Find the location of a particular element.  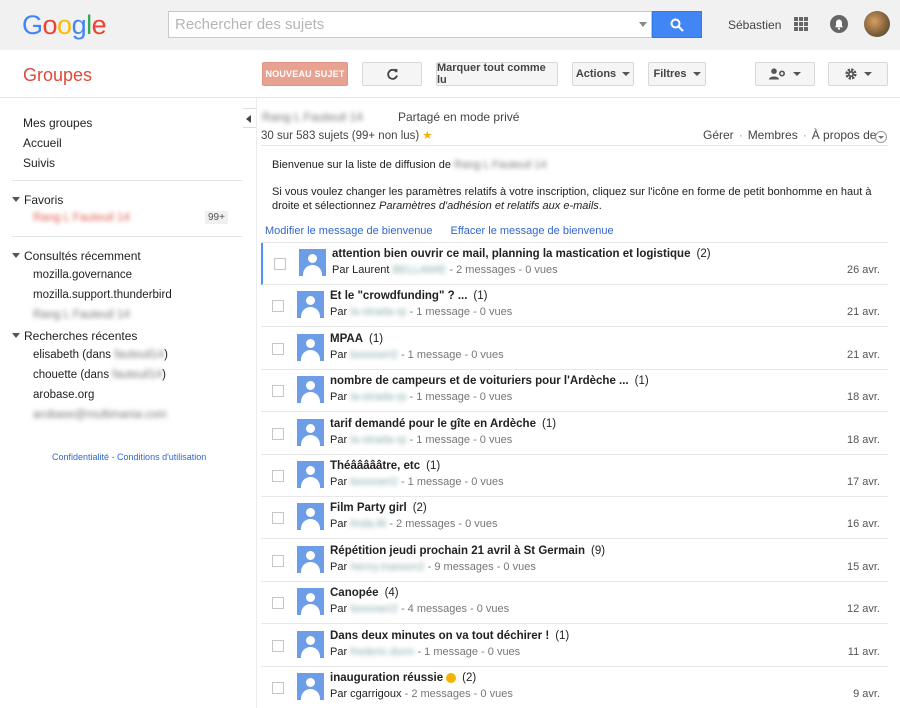

members-link: Membres is located at coordinates (773, 135).